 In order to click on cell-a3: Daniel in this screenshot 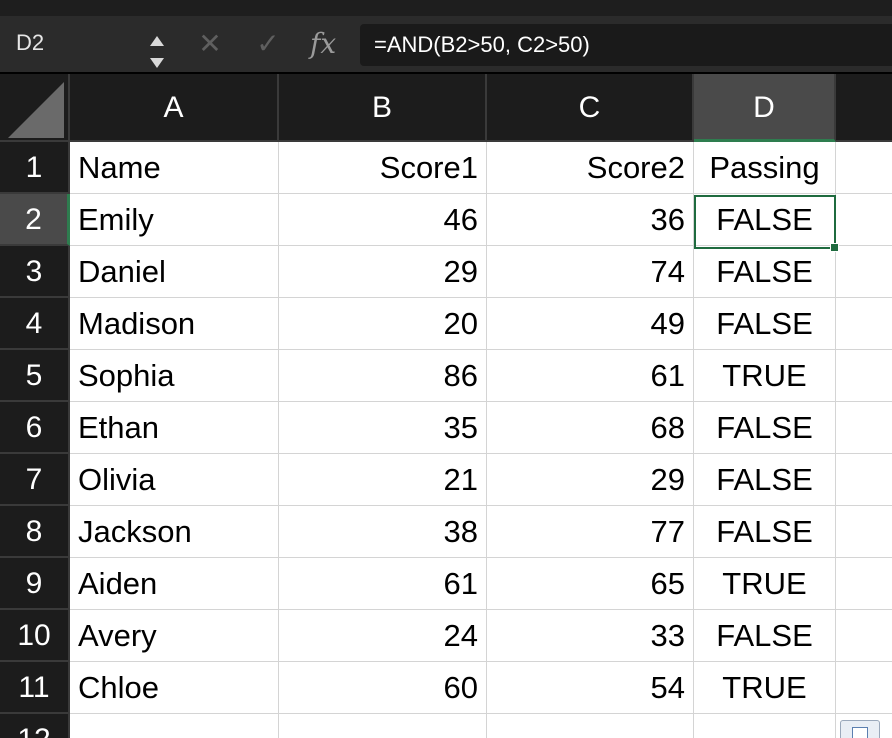, I will do `click(174, 272)`.